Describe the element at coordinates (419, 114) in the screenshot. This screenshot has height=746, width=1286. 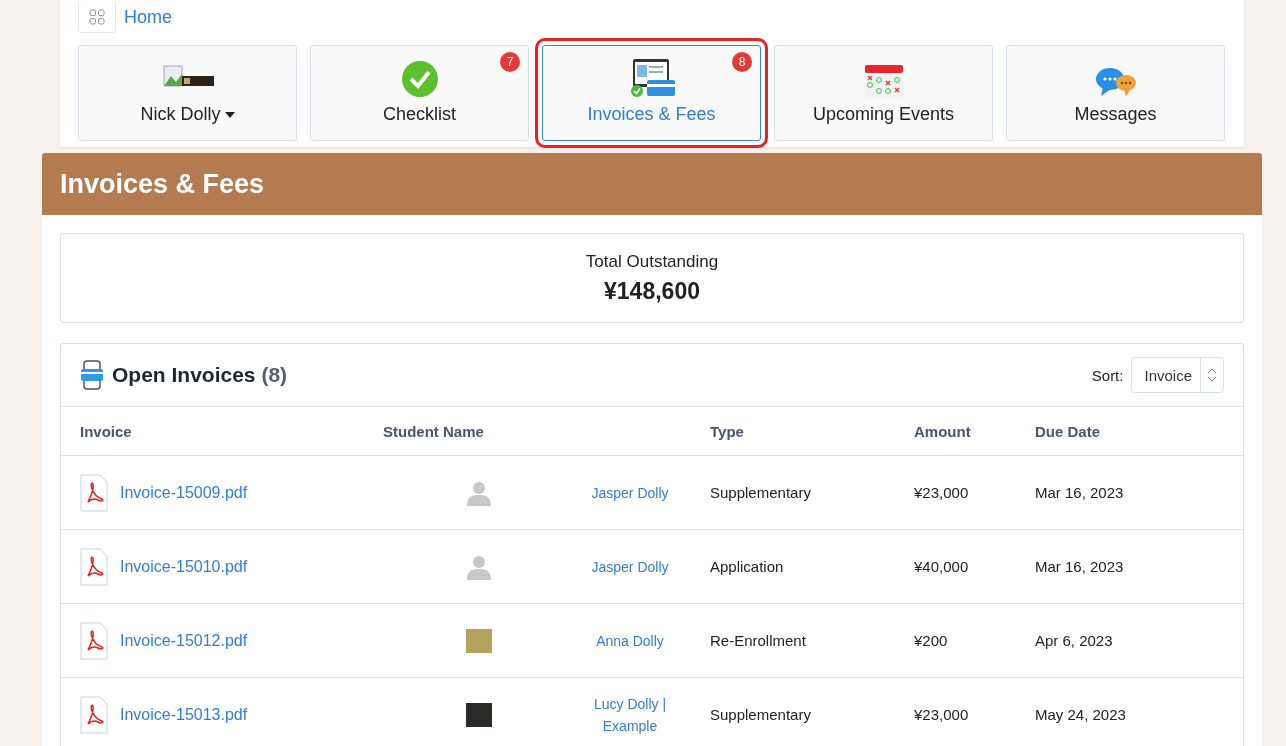
I see `tile-label: Checklist` at that location.